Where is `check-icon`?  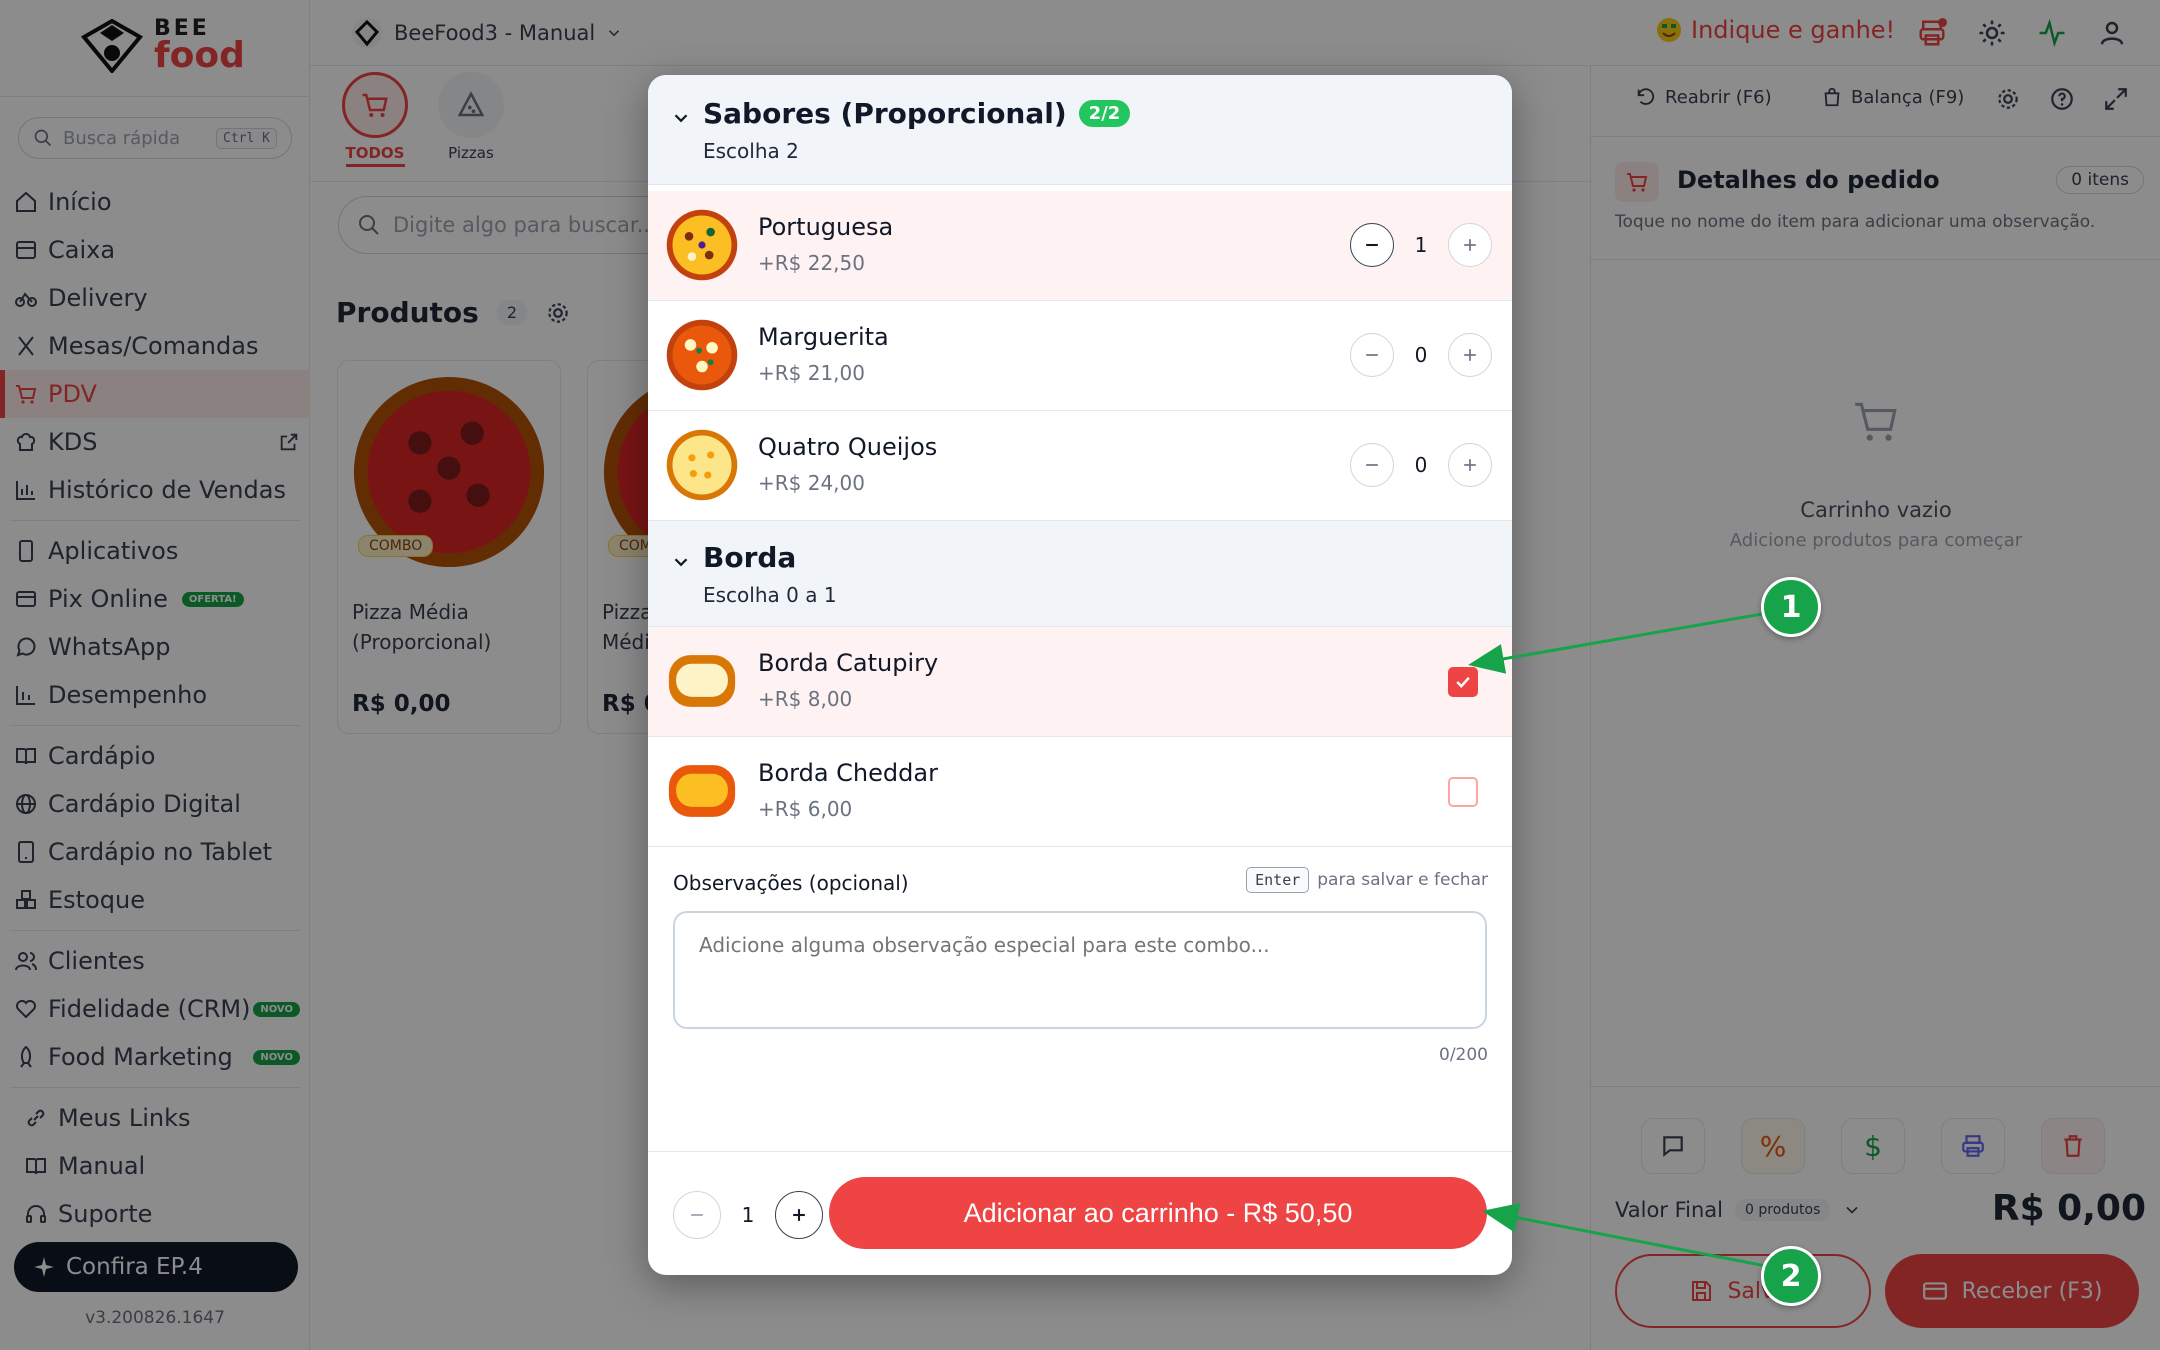
check-icon is located at coordinates (1463, 682).